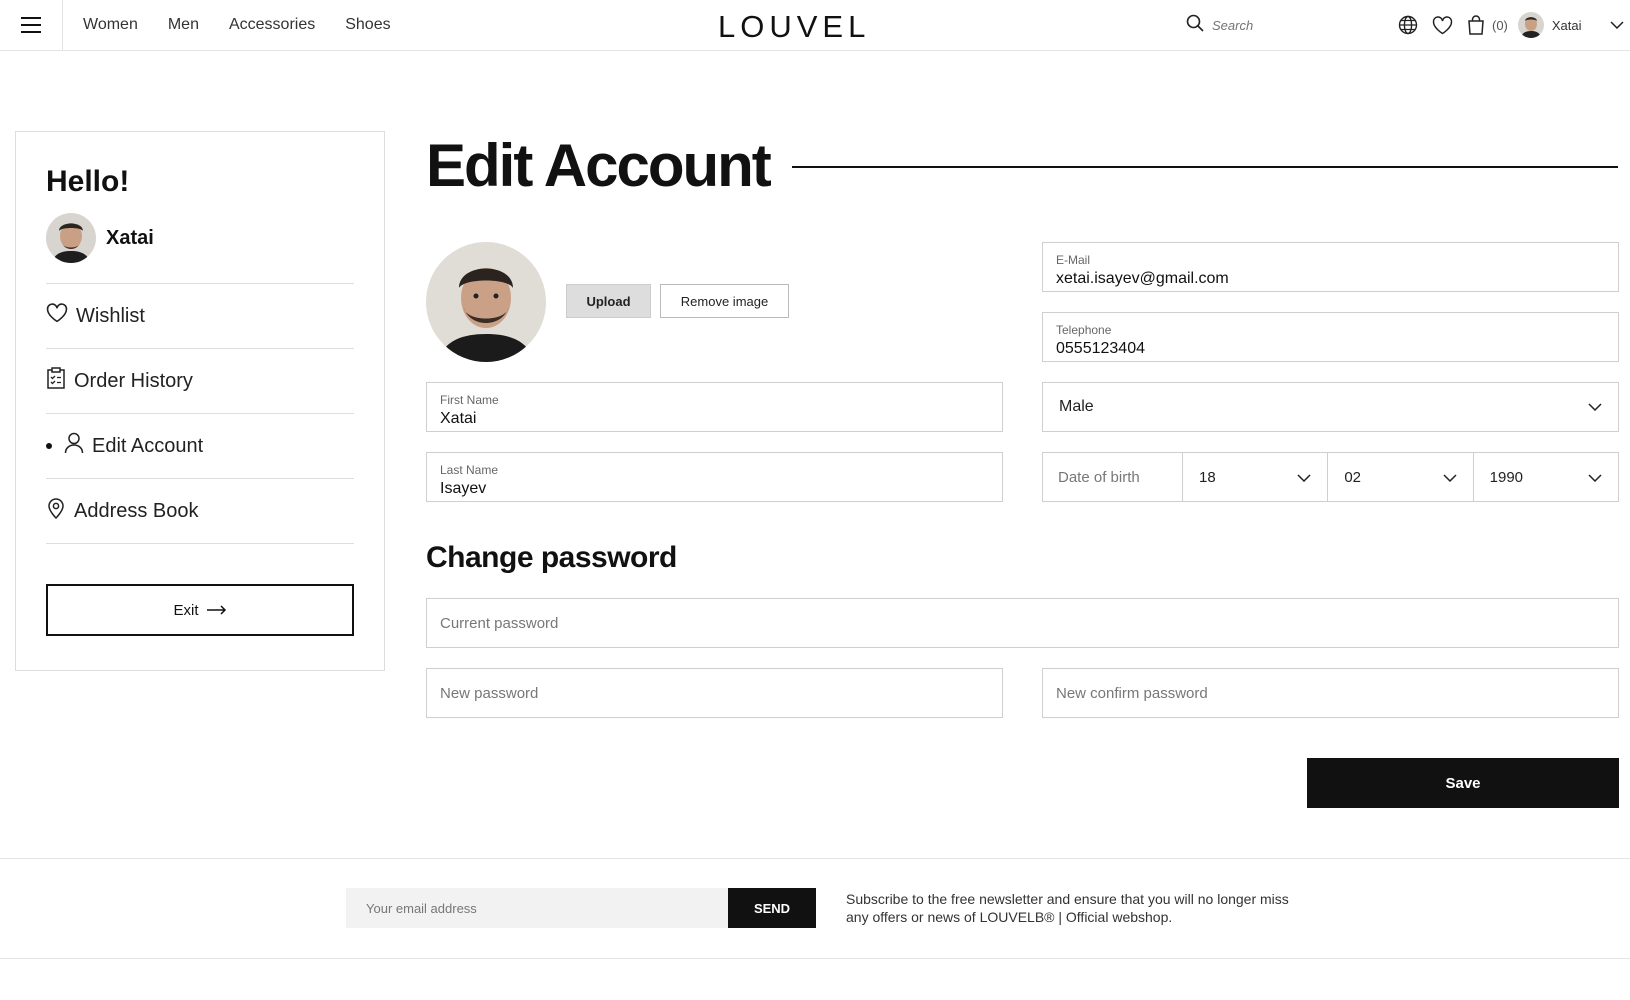 Image resolution: width=1630 pixels, height=1000 pixels. What do you see at coordinates (183, 25) in the screenshot?
I see `nav-men: Men` at bounding box center [183, 25].